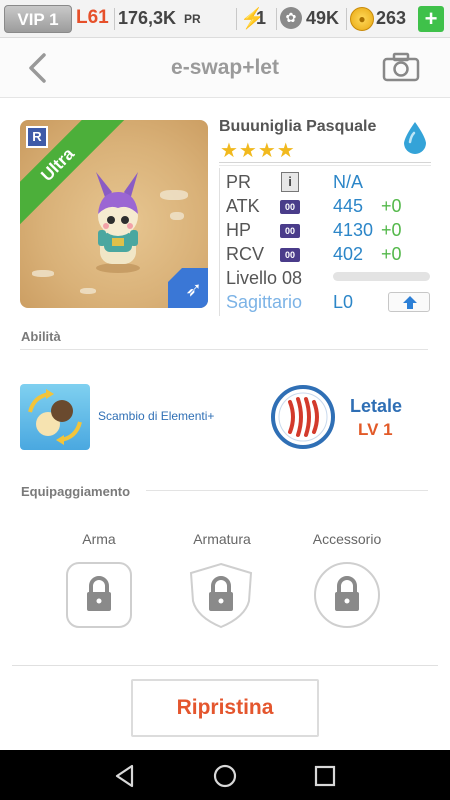  I want to click on system-nav-bar, so click(225, 775).